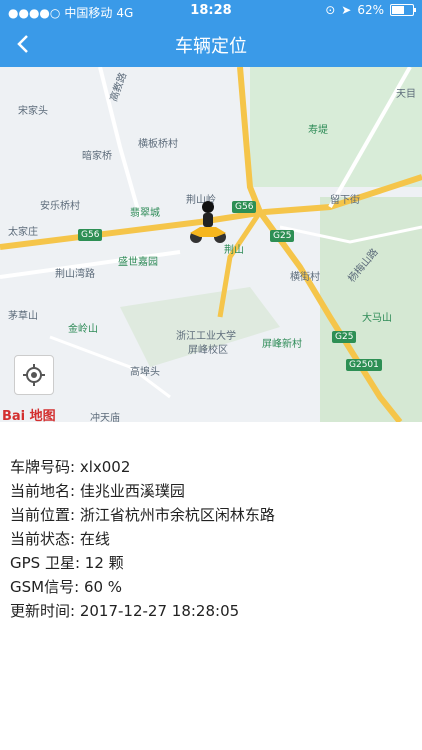 The image size is (422, 750). Describe the element at coordinates (33, 111) in the screenshot. I see `map-label: 宋家头` at that location.